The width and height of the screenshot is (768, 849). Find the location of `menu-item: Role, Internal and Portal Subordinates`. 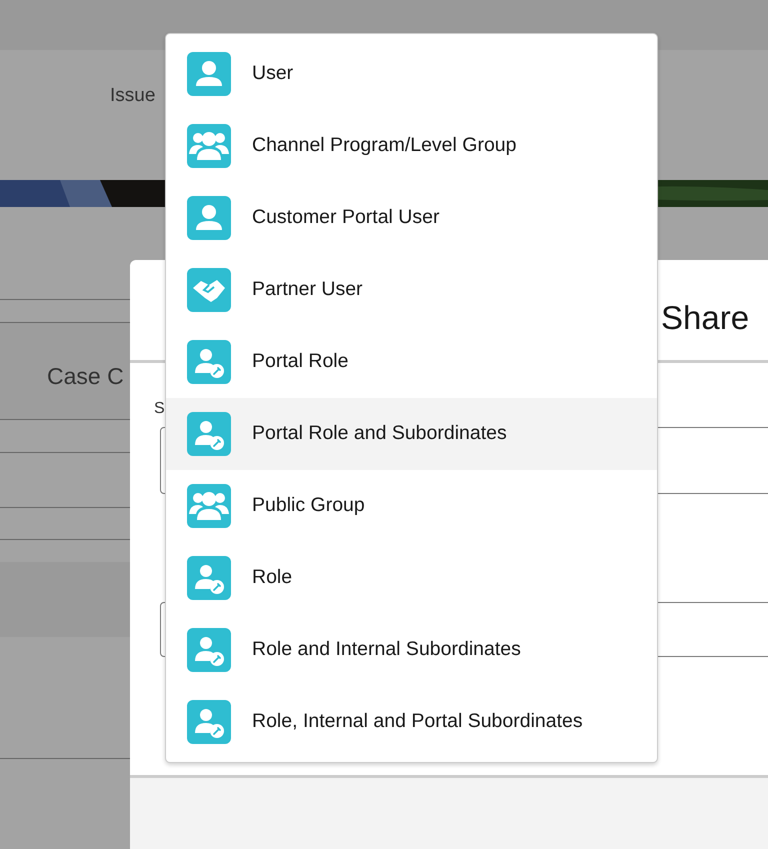

menu-item: Role, Internal and Portal Subordinates is located at coordinates (411, 722).